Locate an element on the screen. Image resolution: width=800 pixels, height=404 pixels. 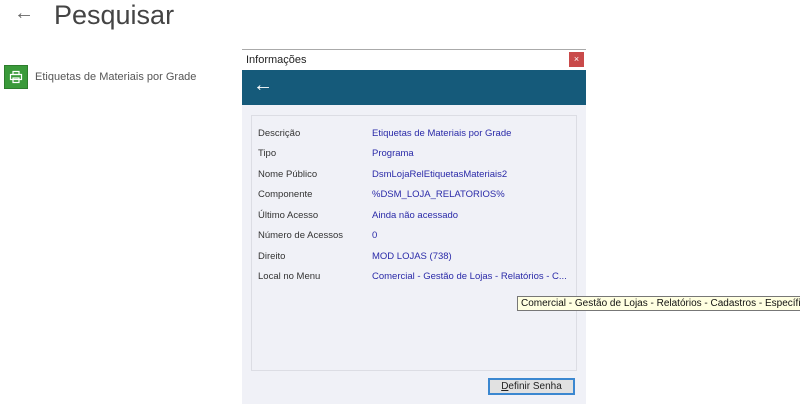
row-label: Direito is located at coordinates (272, 256).